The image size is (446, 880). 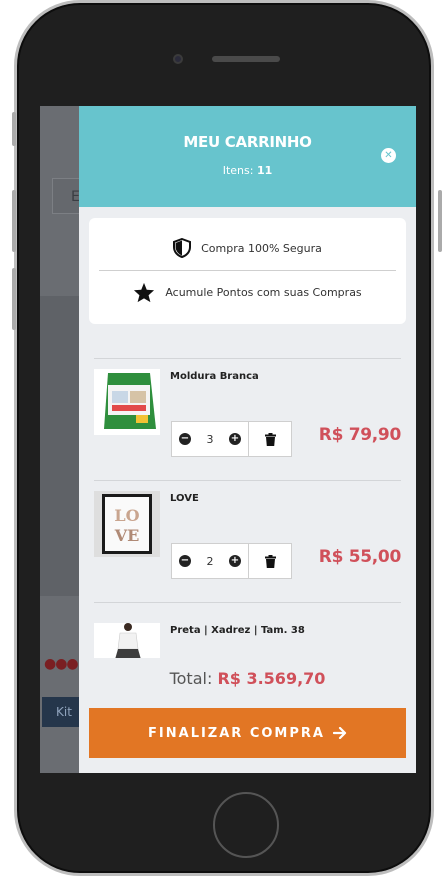 I want to click on trust-divider, so click(x=247, y=270).